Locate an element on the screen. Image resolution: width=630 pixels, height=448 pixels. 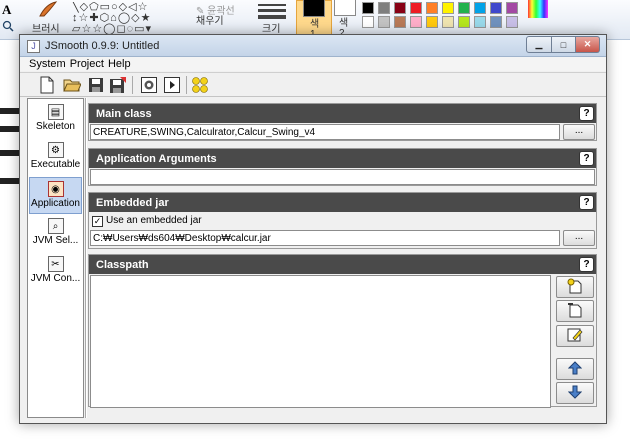
size-label: 크기 is located at coordinates (271, 29).